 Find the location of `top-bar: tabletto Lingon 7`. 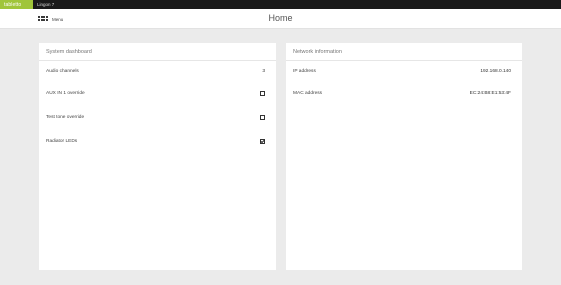

top-bar: tabletto Lingon 7 is located at coordinates (280, 4).